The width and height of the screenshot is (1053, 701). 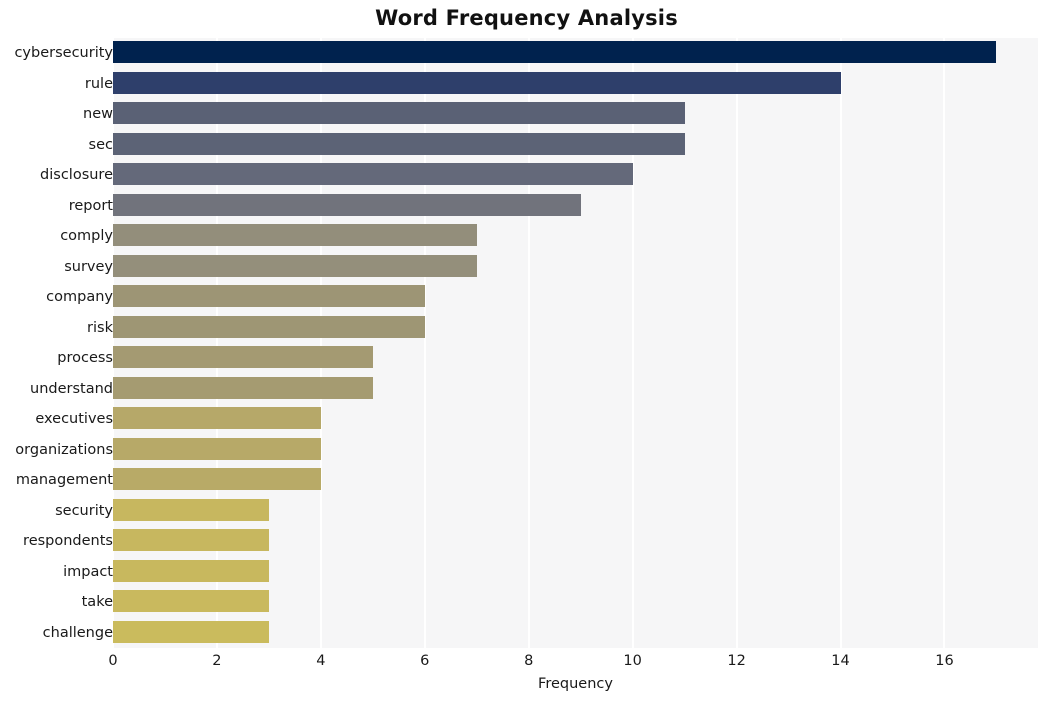 I want to click on y-tick-label-disclosure: disclosure, so click(x=76, y=175).